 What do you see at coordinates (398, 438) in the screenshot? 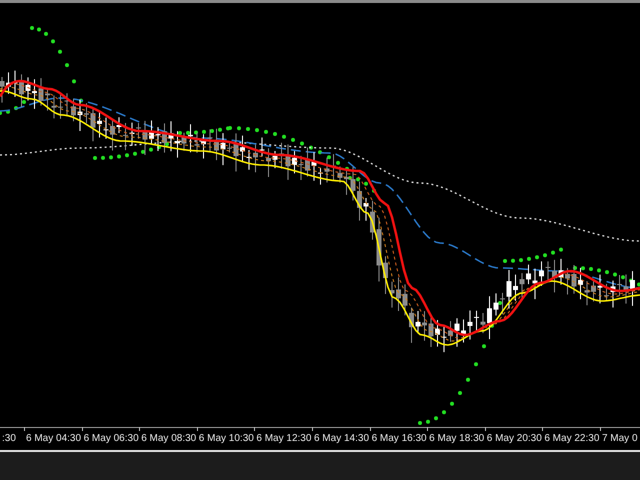
I see `time-axis-label: 6 May 16:30` at bounding box center [398, 438].